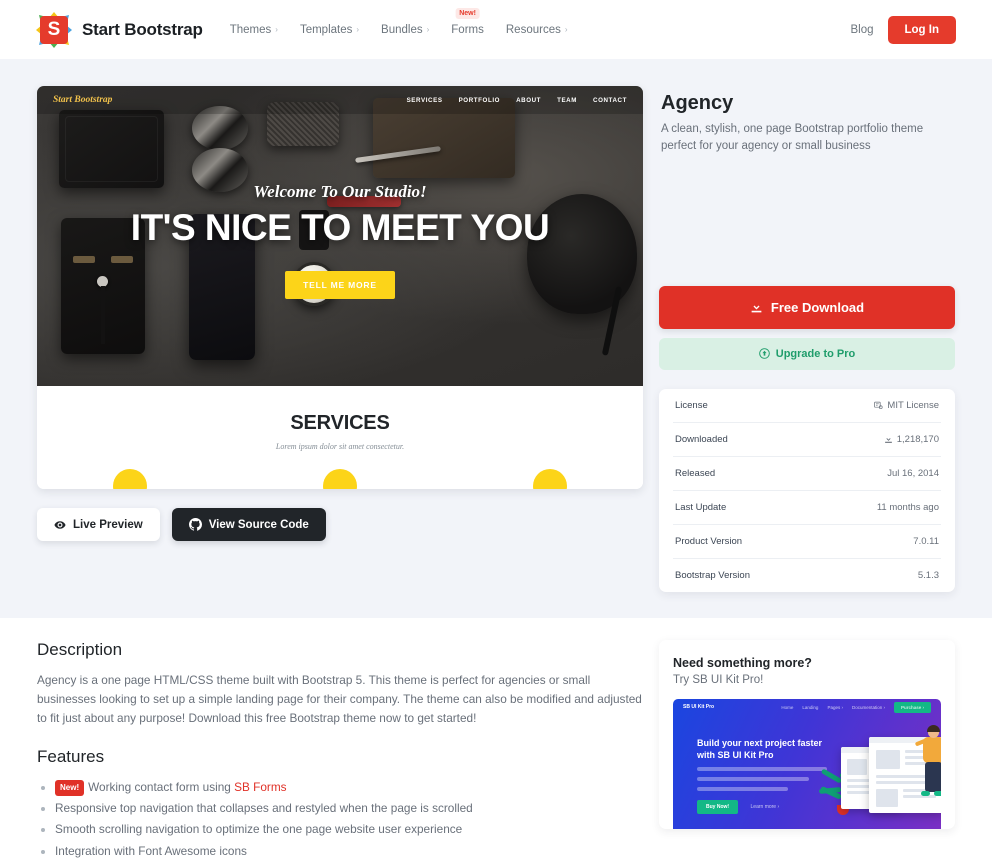 Image resolution: width=992 pixels, height=863 pixels. I want to click on nav-label: Forms, so click(467, 29).